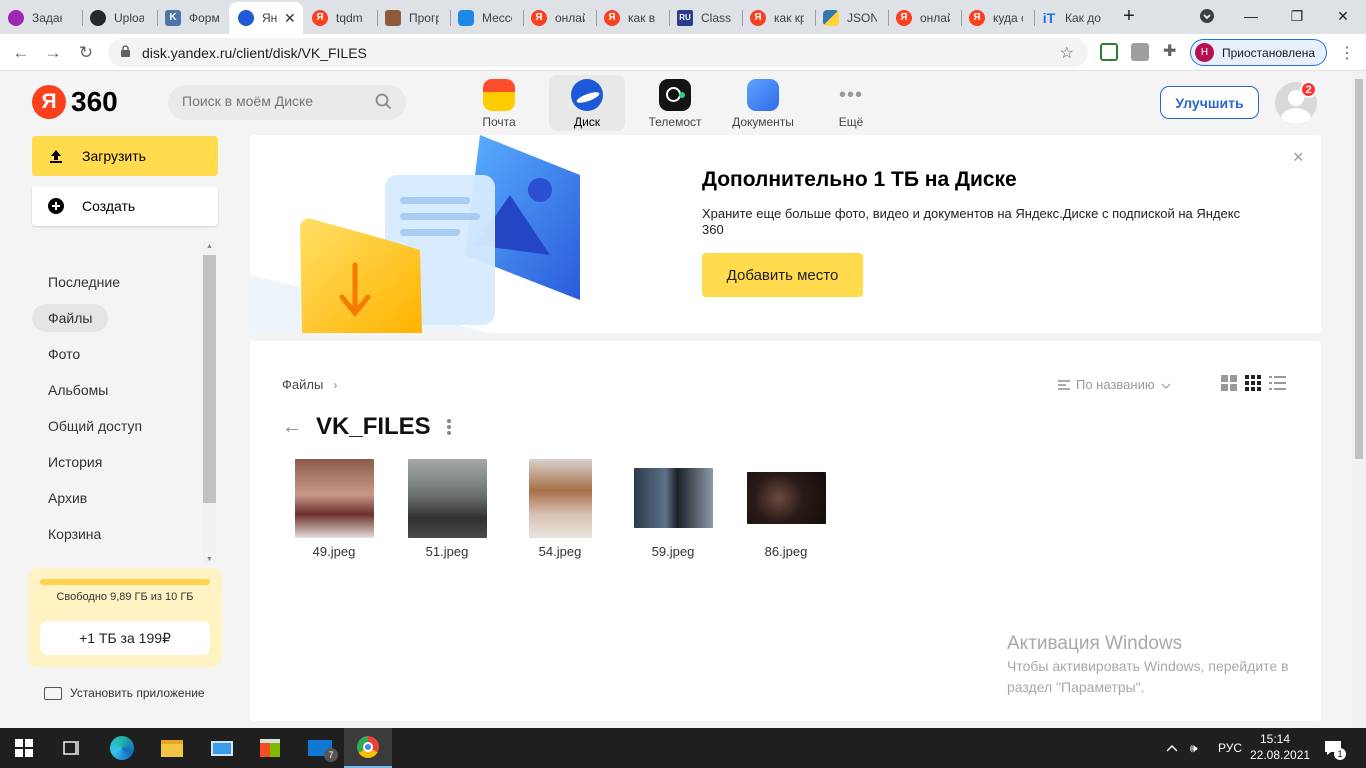 Image resolution: width=1366 pixels, height=768 pixels. What do you see at coordinates (587, 95) in the screenshot?
I see `disk-icon` at bounding box center [587, 95].